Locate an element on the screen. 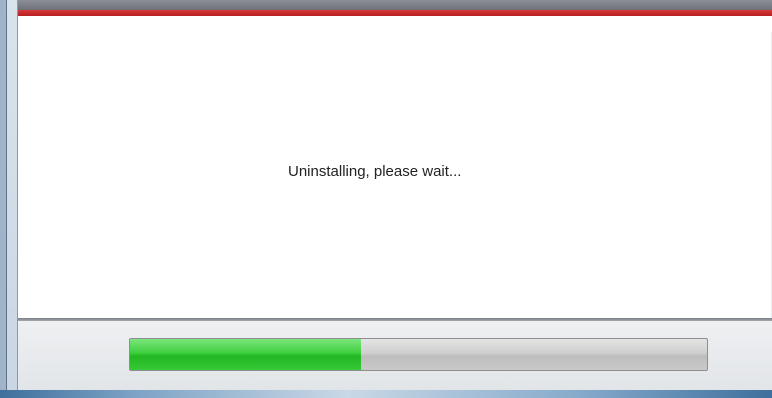  taskbar-edge is located at coordinates (386, 394).